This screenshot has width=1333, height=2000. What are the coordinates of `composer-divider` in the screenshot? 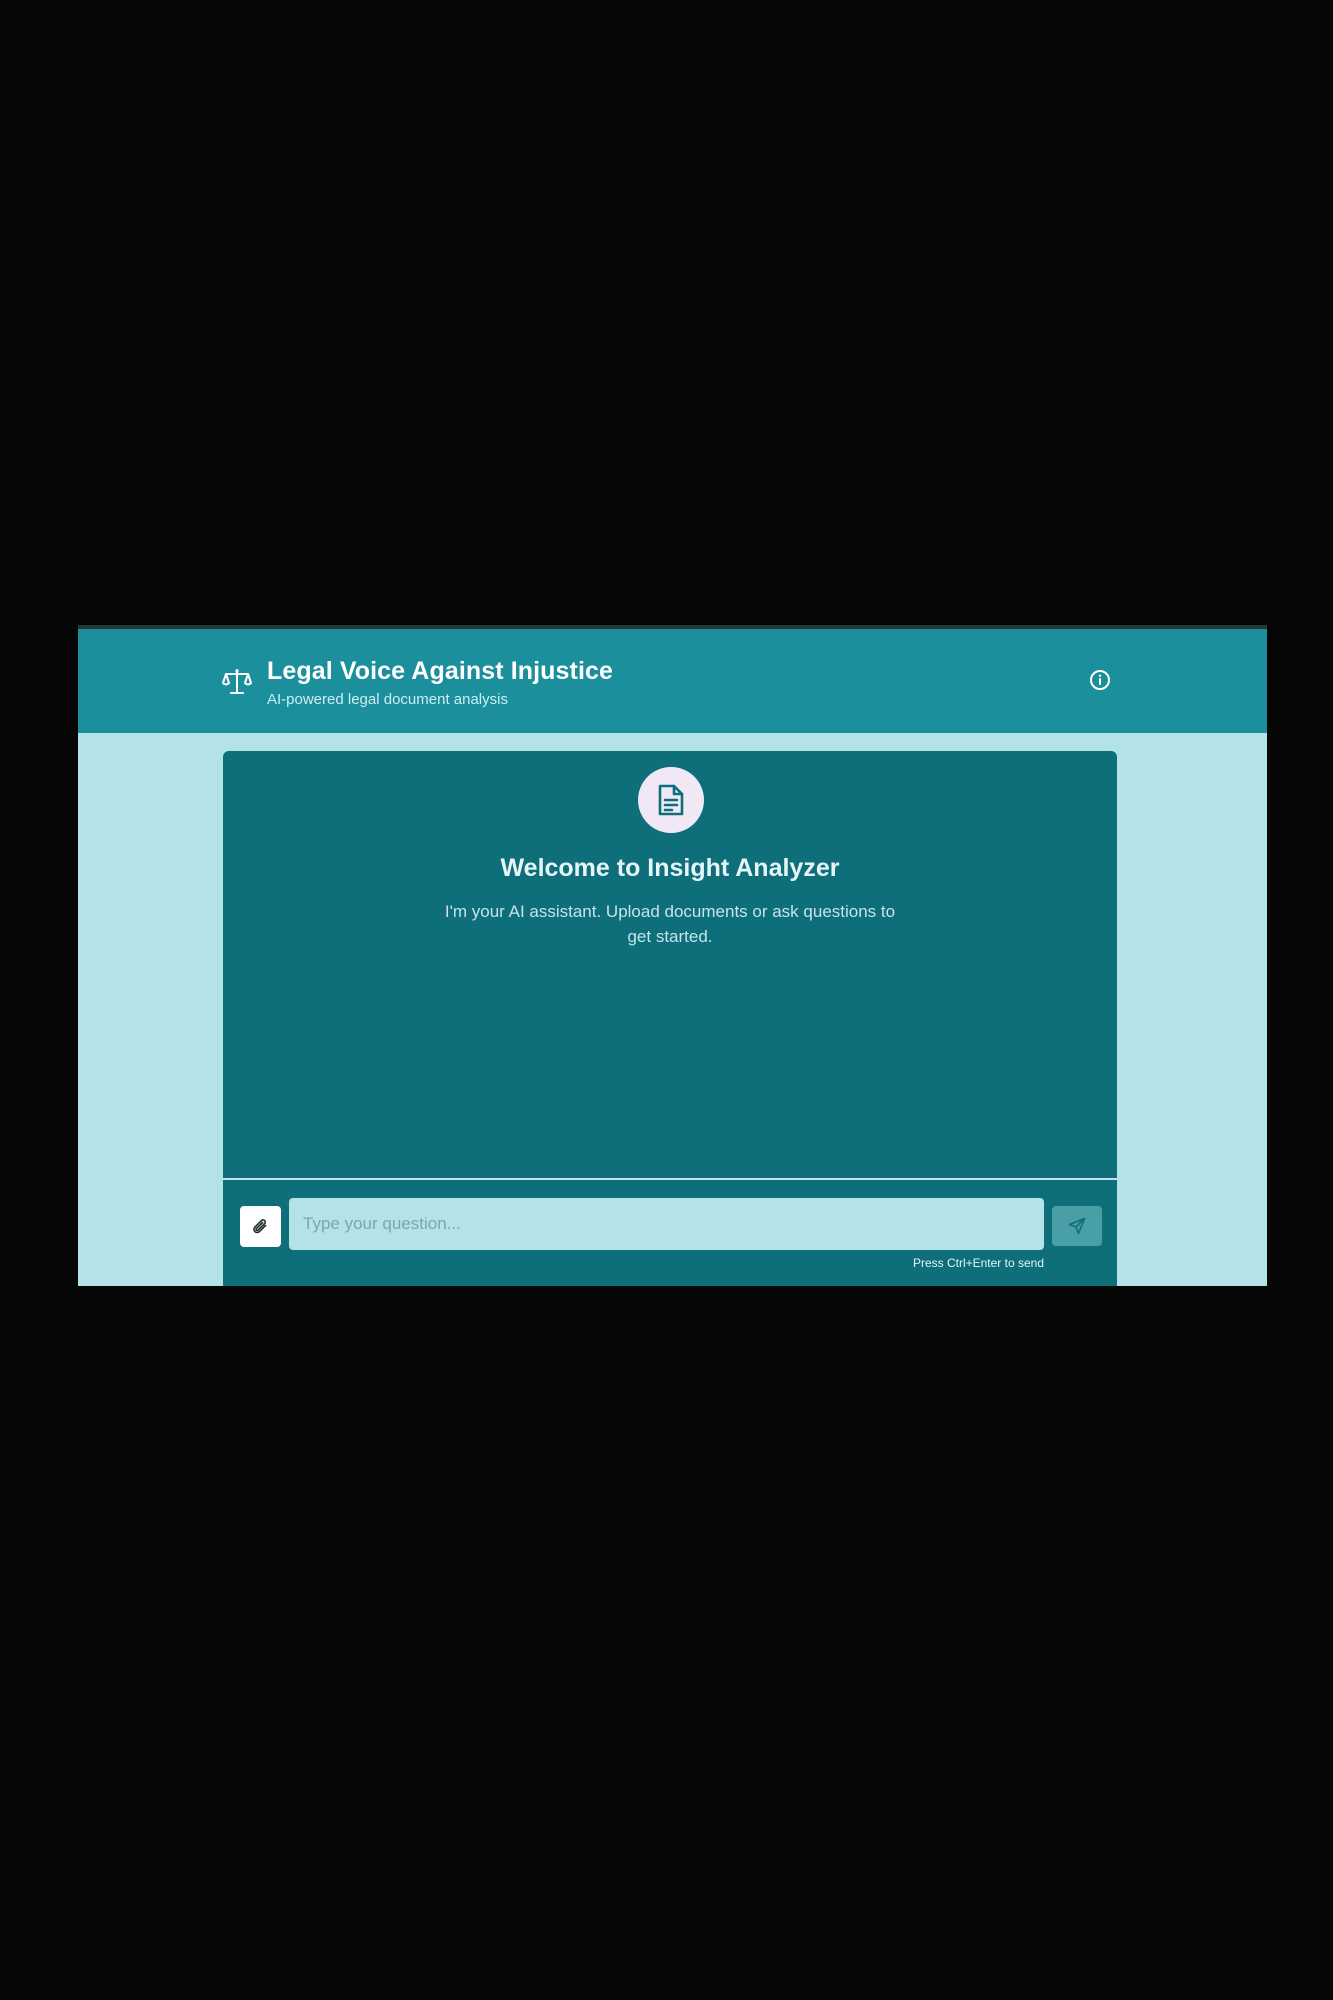 It's located at (670, 1179).